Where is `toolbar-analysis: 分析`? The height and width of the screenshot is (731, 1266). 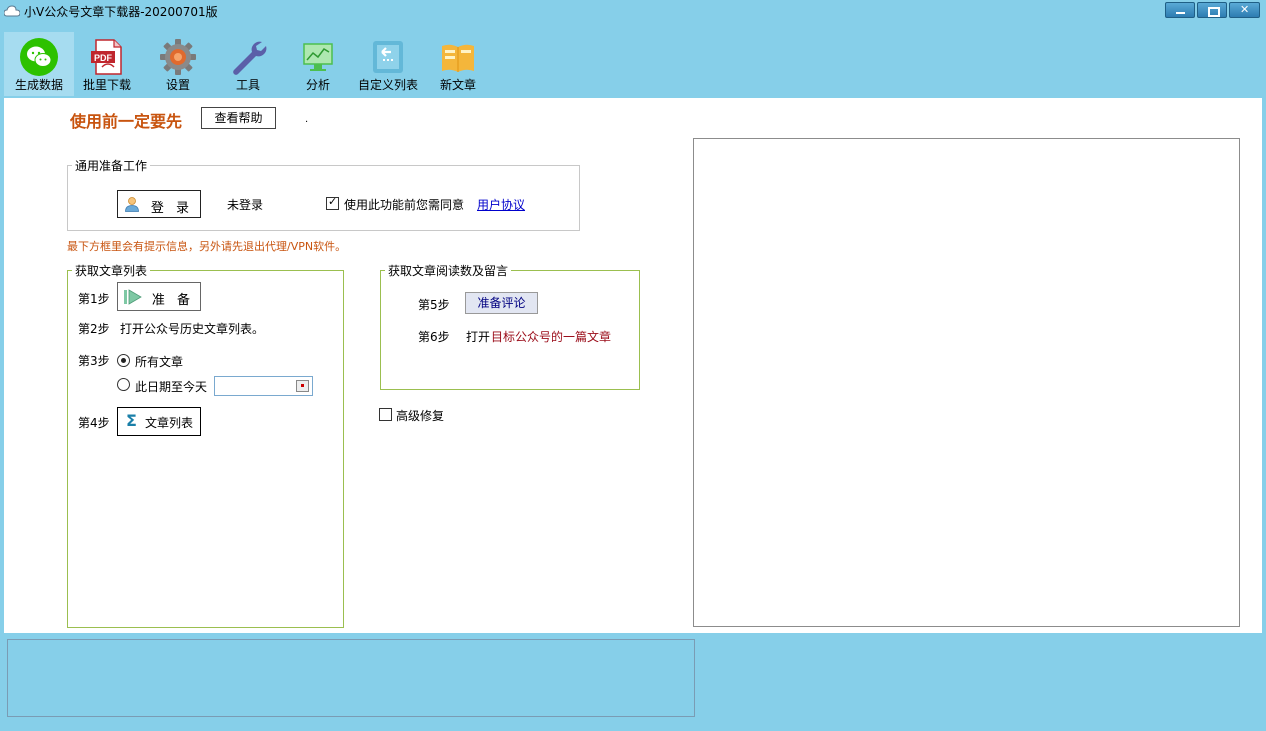
toolbar-analysis: 分析 is located at coordinates (318, 64).